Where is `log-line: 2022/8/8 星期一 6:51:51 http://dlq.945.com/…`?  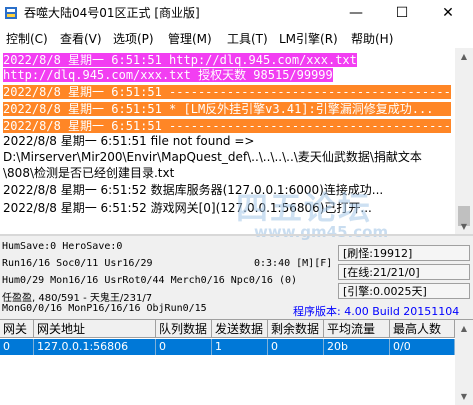 log-line: 2022/8/8 星期一 6:51:51 http://dlq.945.com/… is located at coordinates (180, 60).